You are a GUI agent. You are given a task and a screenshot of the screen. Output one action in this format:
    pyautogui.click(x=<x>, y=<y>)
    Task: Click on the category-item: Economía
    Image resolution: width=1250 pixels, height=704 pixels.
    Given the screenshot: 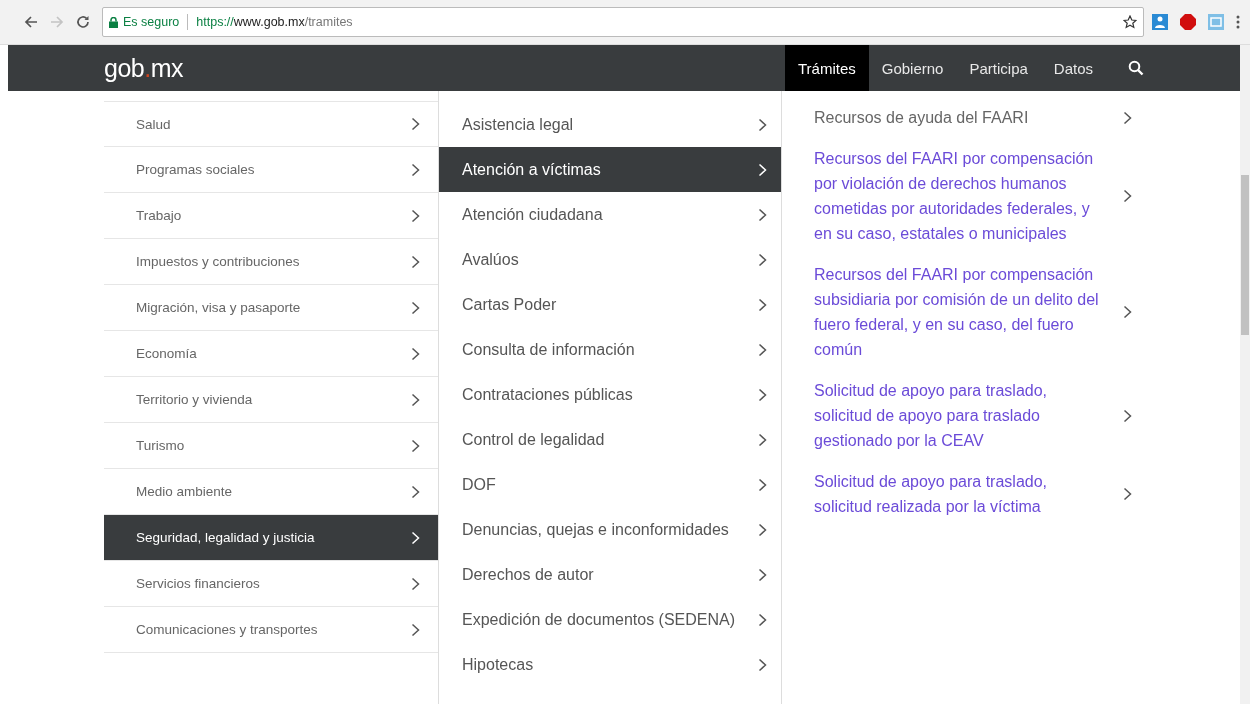 What is the action you would take?
    pyautogui.click(x=271, y=354)
    